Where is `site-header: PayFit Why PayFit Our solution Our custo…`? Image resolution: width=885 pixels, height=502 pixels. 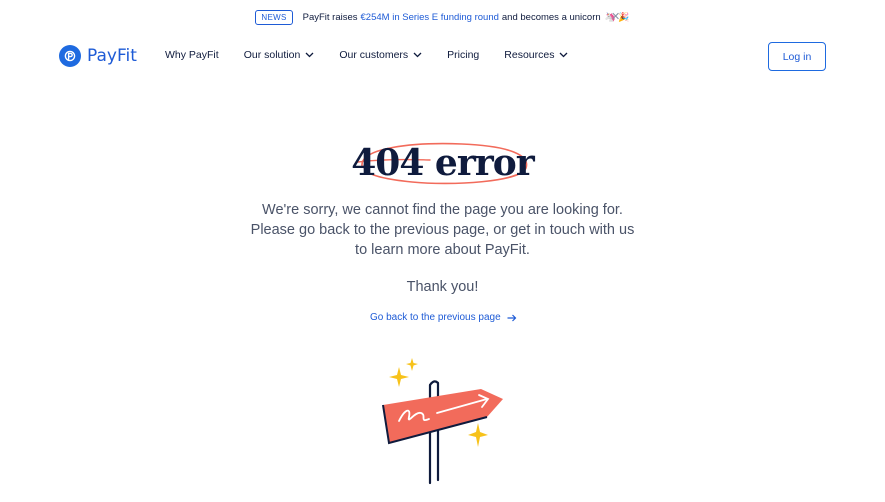
site-header: PayFit Why PayFit Our solution Our custo… is located at coordinates (442, 57).